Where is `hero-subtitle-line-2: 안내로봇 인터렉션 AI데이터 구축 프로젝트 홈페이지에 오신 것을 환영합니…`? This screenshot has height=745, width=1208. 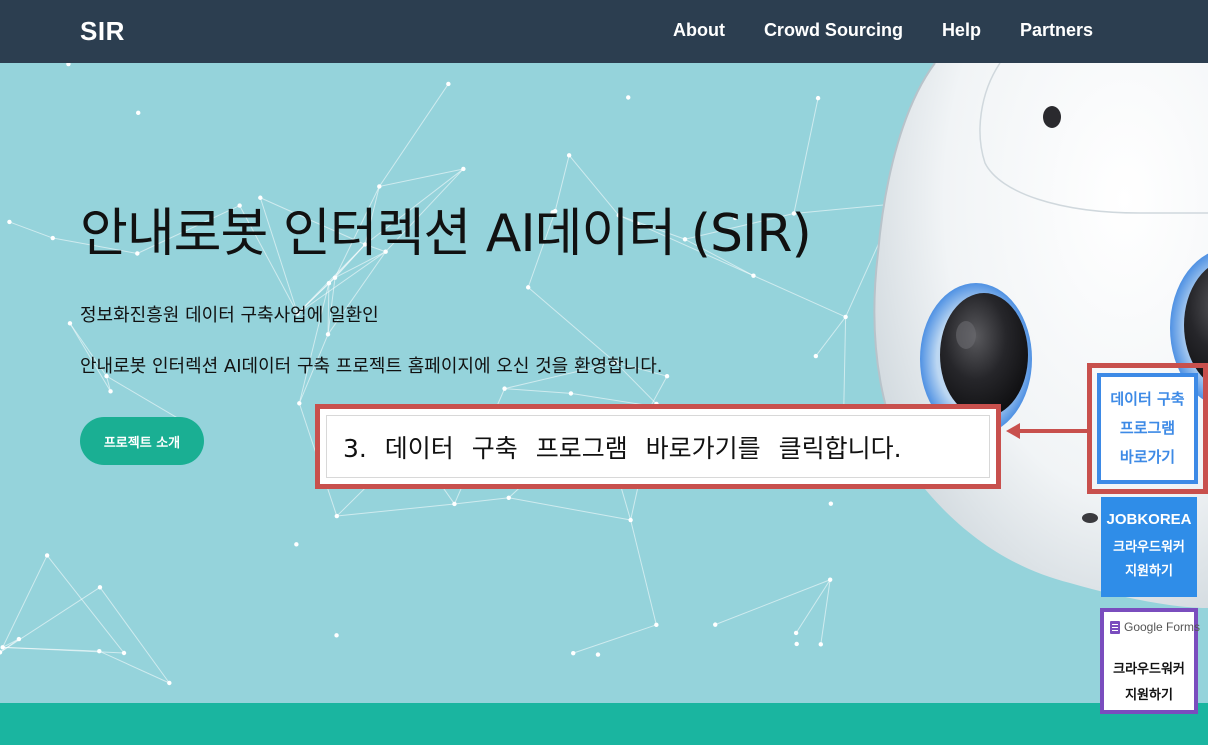
hero-subtitle-line-2: 안내로봇 인터렉션 AI데이터 구축 프로젝트 홈페이지에 오신 것을 환영합니… is located at coordinates (371, 366).